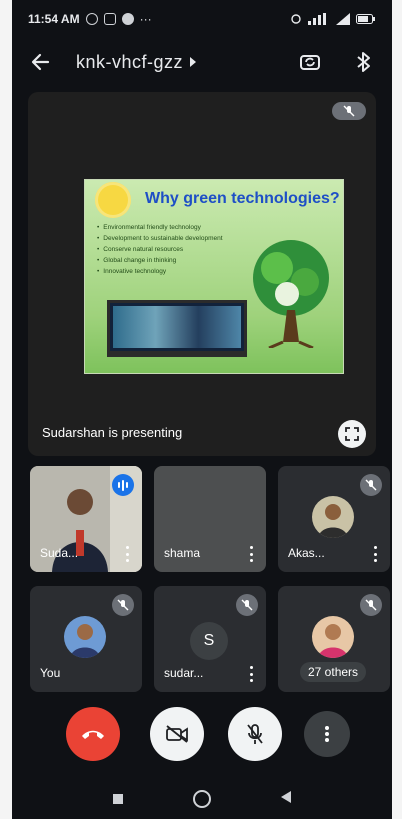  Describe the element at coordinates (118, 799) in the screenshot. I see `recents-button` at that location.